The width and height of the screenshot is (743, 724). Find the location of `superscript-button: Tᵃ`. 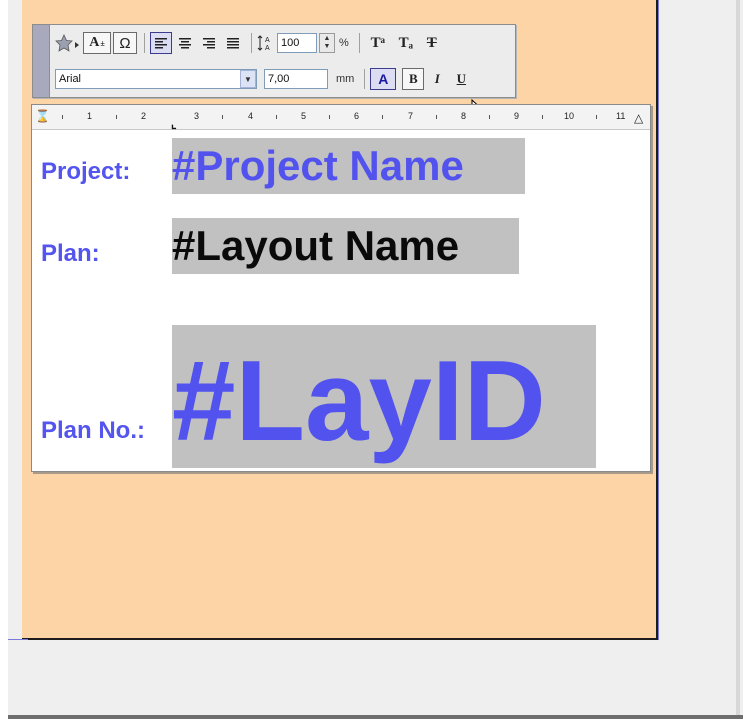

superscript-button: Tᵃ is located at coordinates (378, 43).